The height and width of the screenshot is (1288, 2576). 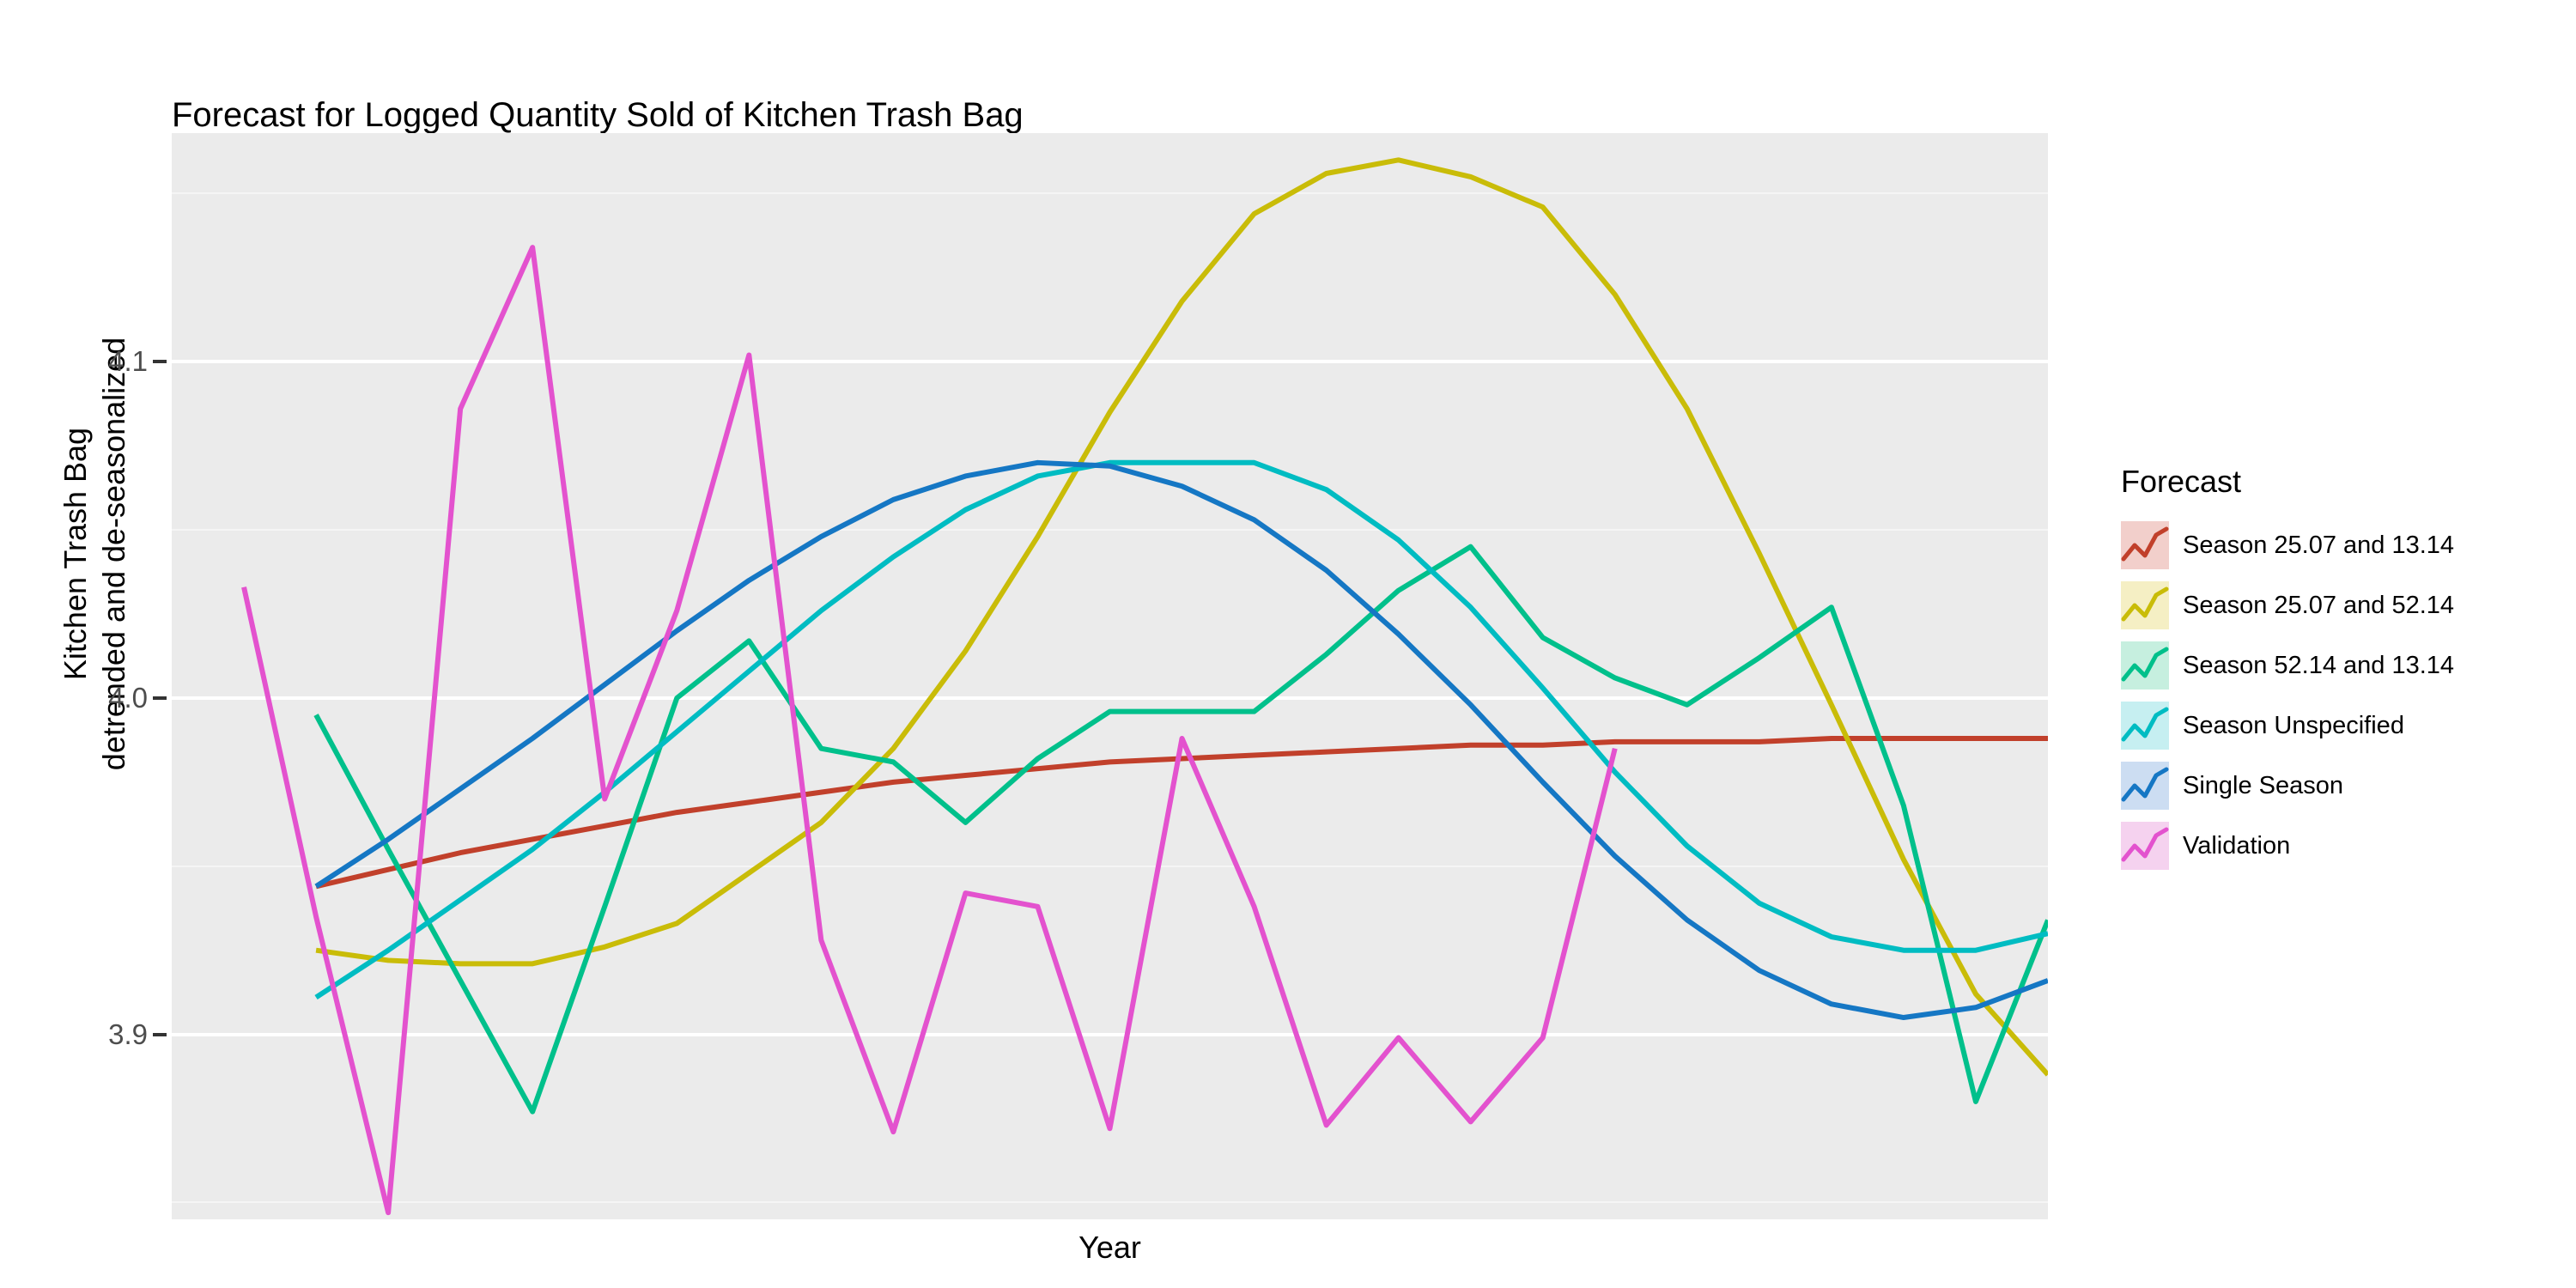 What do you see at coordinates (2294, 725) in the screenshot?
I see `legend-item-label: Season Unspecified` at bounding box center [2294, 725].